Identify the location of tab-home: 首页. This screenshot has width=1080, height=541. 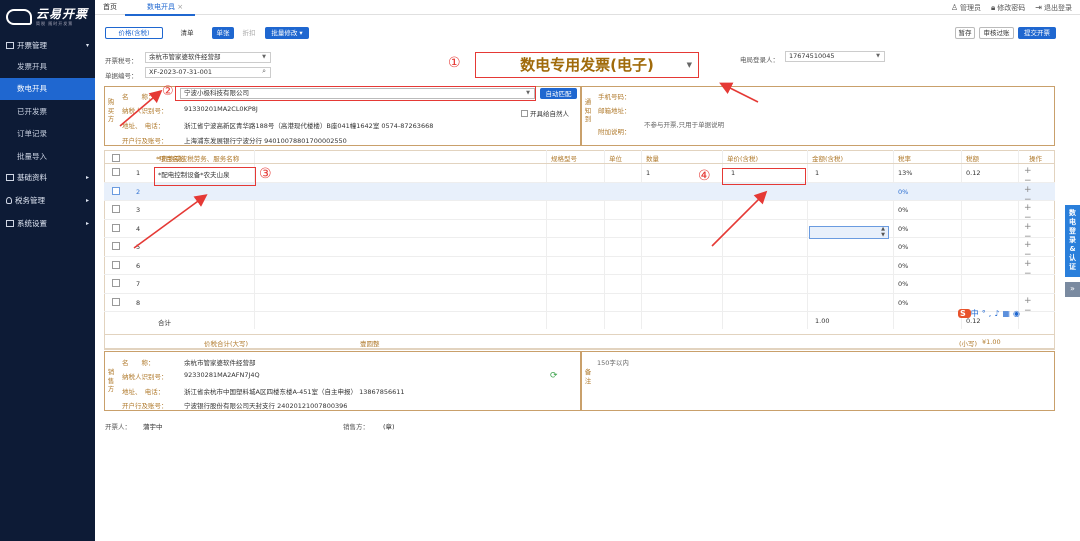
(110, 7).